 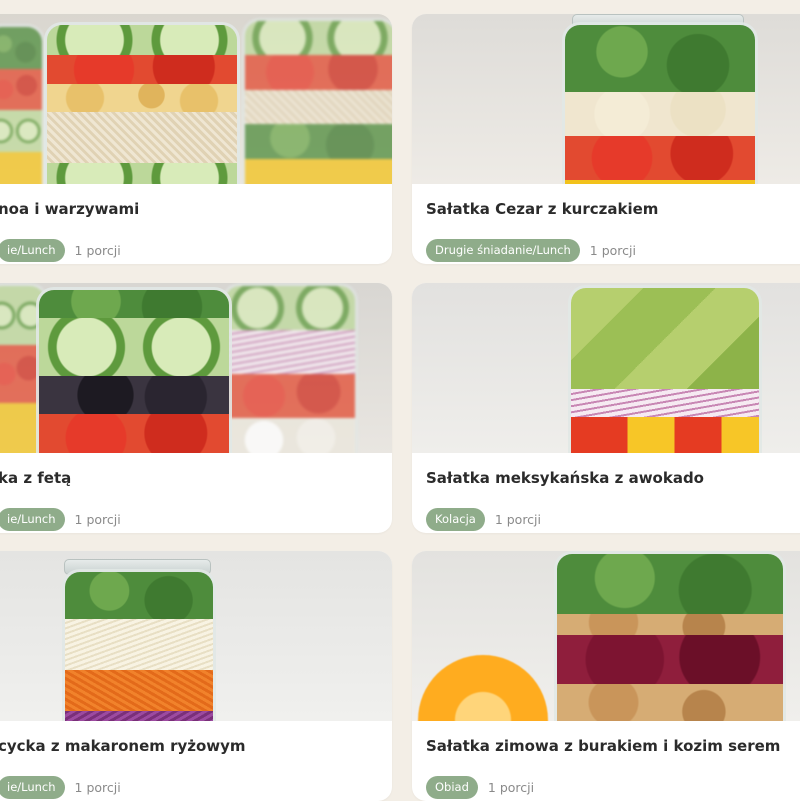 What do you see at coordinates (455, 519) in the screenshot?
I see `meal-category-badge: Kolacja` at bounding box center [455, 519].